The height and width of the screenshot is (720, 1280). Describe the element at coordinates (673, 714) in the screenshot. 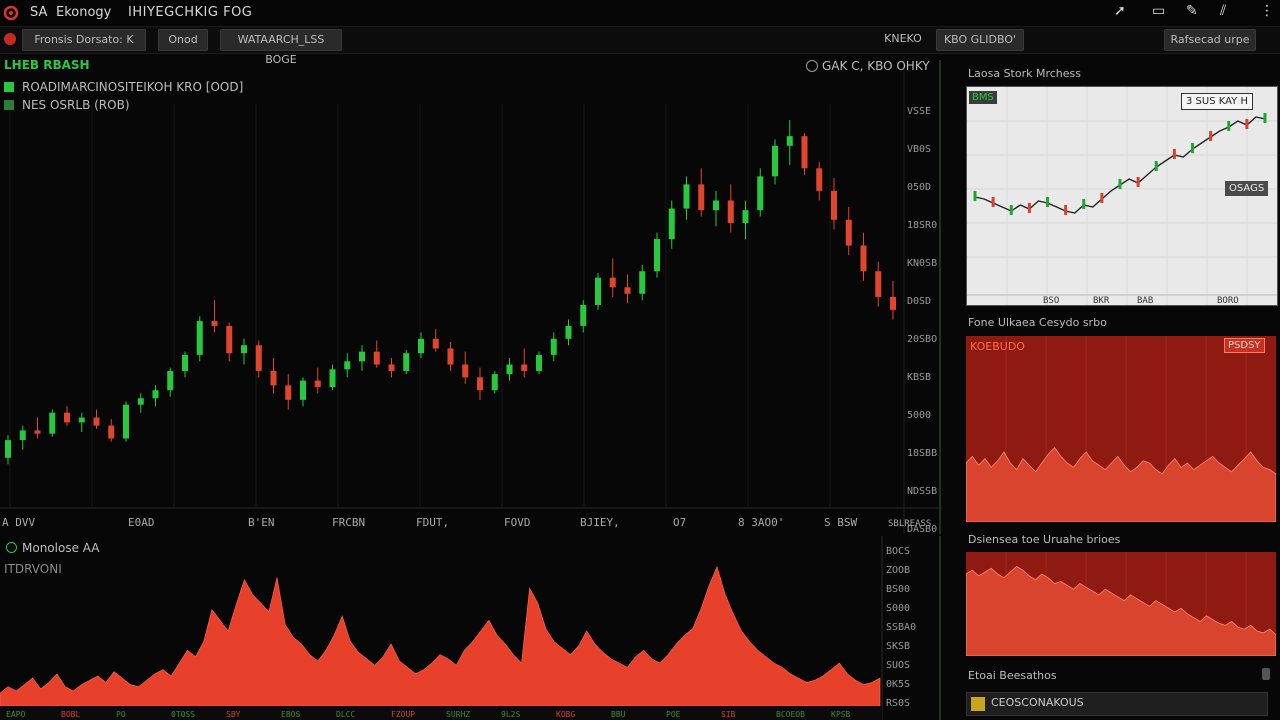

I see `volume-bottom-tick: POE` at that location.